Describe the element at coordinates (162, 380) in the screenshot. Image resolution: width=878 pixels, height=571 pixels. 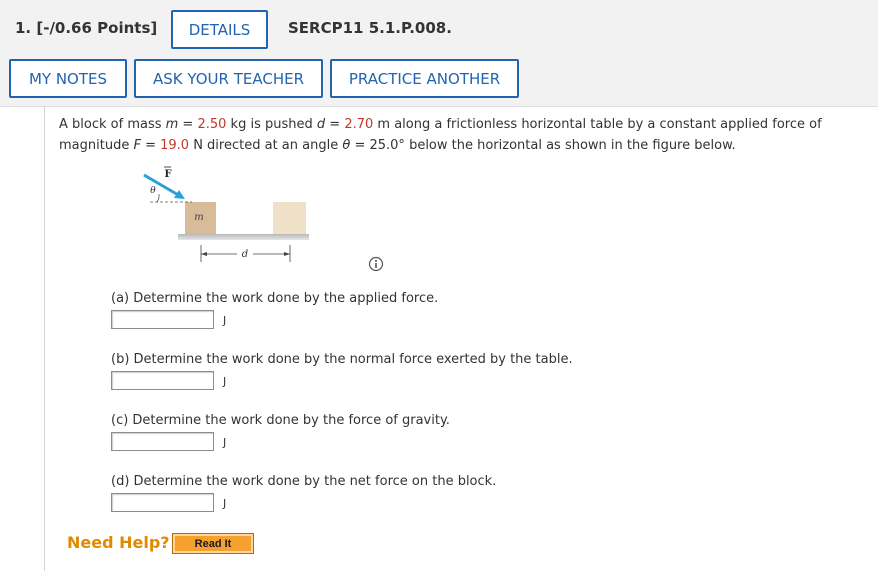
I see `answer-b-input` at that location.